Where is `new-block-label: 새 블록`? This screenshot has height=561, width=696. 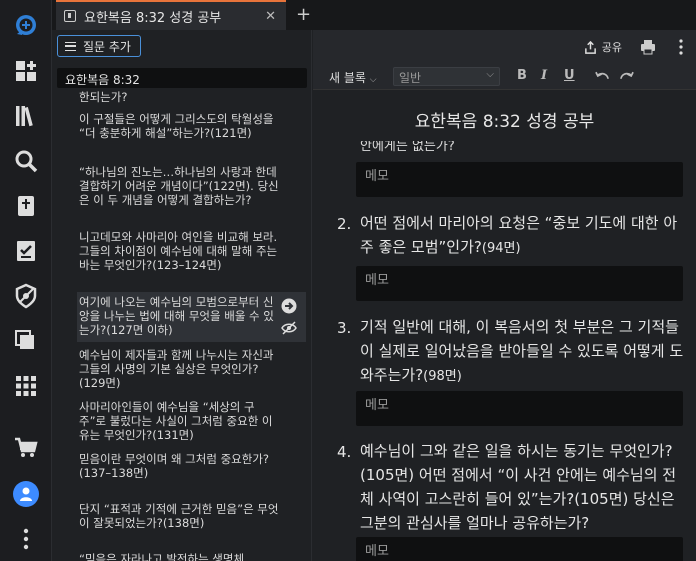 new-block-label: 새 블록 is located at coordinates (347, 78).